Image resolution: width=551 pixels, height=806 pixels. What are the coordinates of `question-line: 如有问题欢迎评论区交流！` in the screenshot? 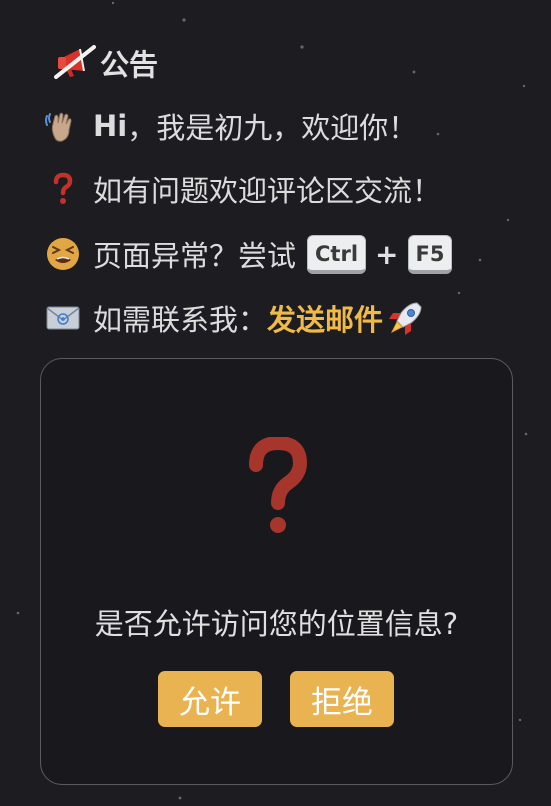 It's located at (243, 189).